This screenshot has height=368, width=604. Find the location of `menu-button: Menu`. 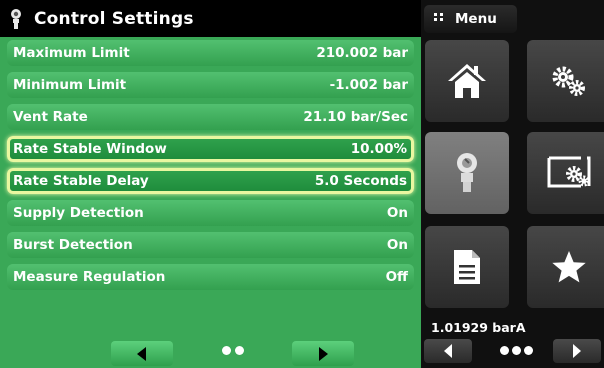

menu-button: Menu is located at coordinates (470, 19).